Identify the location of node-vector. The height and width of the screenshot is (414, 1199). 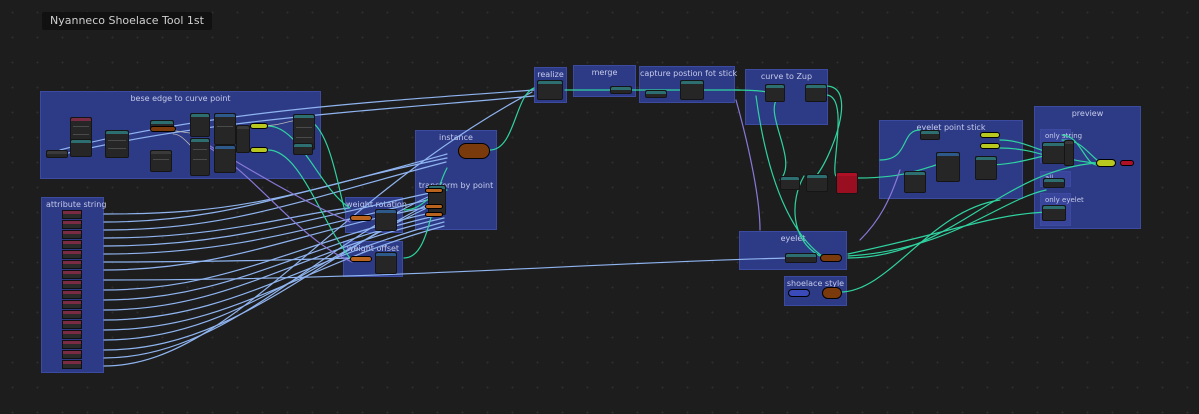
(243, 139).